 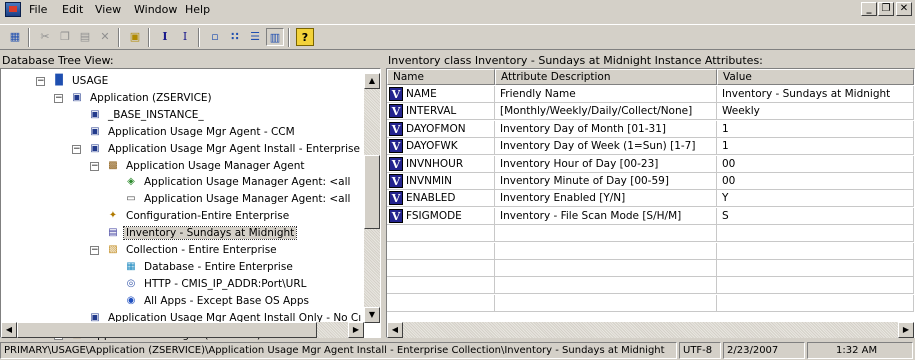 I want to click on attribute-name: DAYOFMON, so click(x=436, y=128).